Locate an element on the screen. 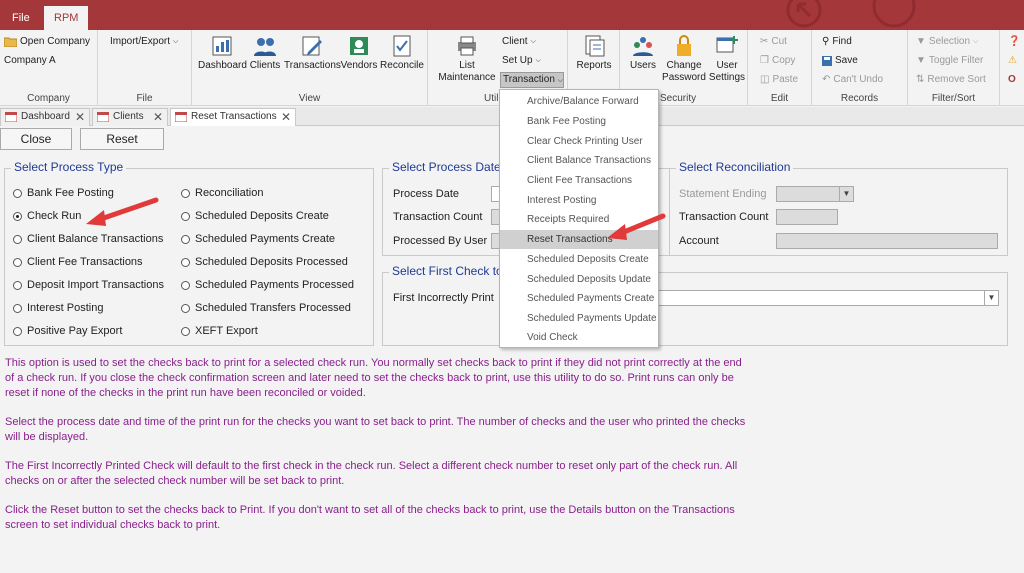 The height and width of the screenshot is (573, 1024). dashboard-button: Dashboard is located at coordinates (222, 53).